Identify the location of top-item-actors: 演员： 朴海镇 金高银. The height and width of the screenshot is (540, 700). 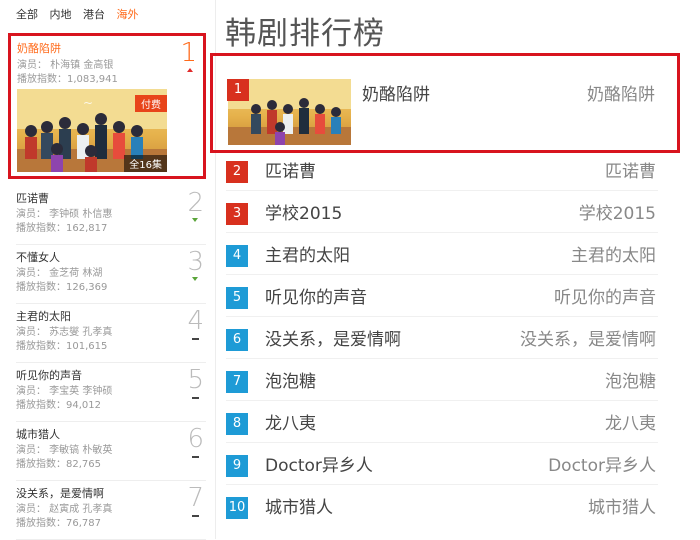
(65, 65).